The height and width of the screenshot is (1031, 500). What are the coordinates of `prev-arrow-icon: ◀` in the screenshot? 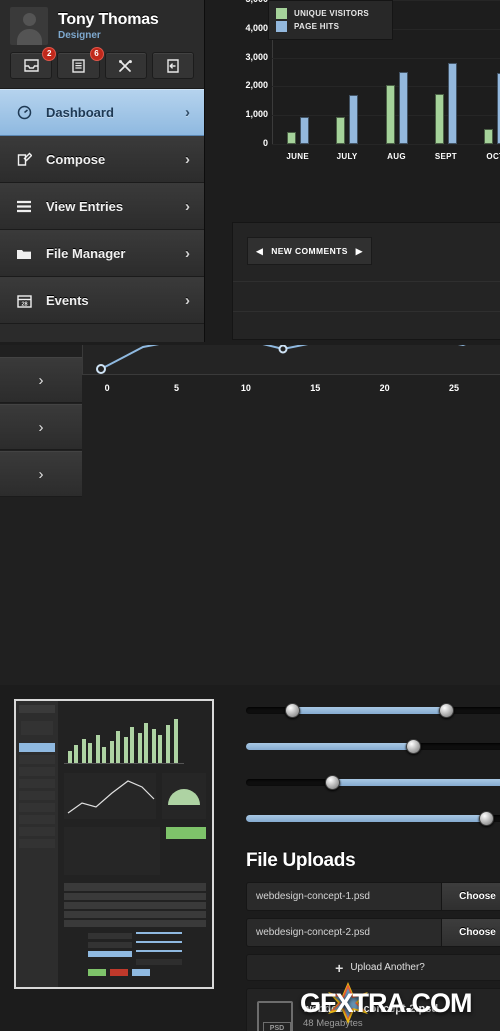 It's located at (259, 251).